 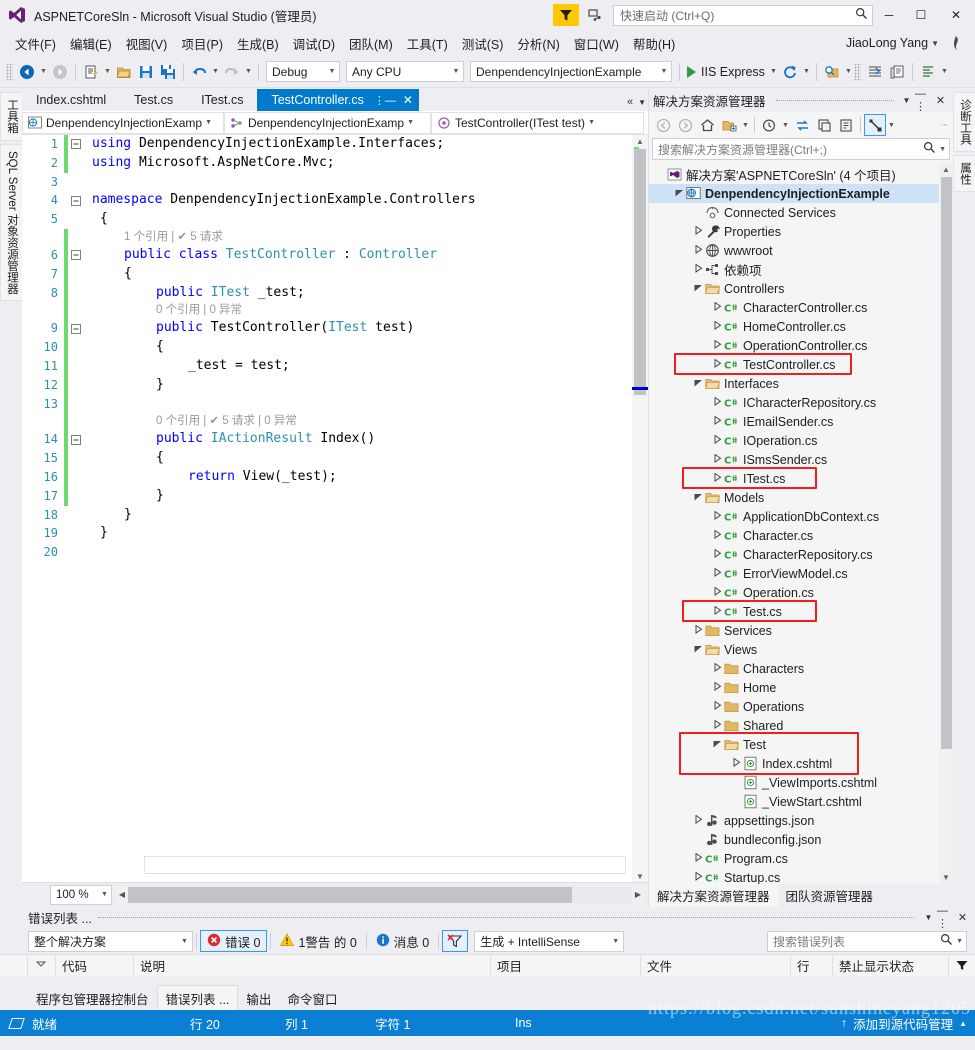 I want to click on tree-item-program-cs: C Program.cs, so click(x=801, y=858).